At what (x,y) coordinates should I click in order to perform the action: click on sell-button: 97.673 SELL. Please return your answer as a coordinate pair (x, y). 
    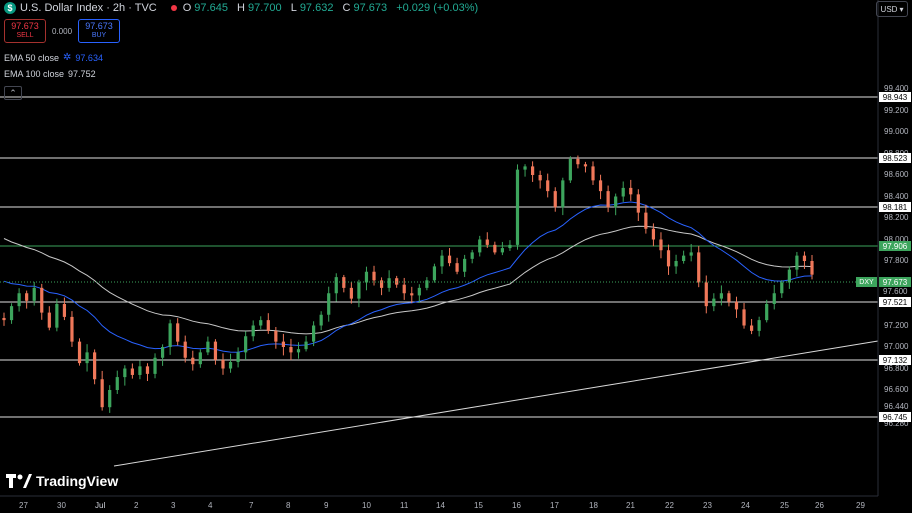
    Looking at the image, I should click on (25, 31).